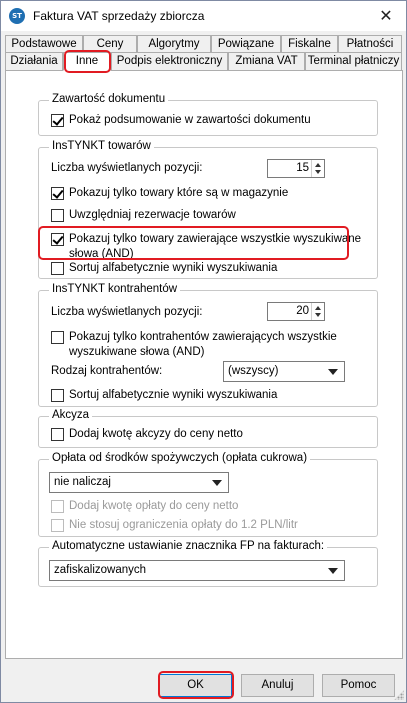 Image resolution: width=407 pixels, height=703 pixels. What do you see at coordinates (139, 482) in the screenshot?
I see `sugar-fee-select: nie naliczaj` at bounding box center [139, 482].